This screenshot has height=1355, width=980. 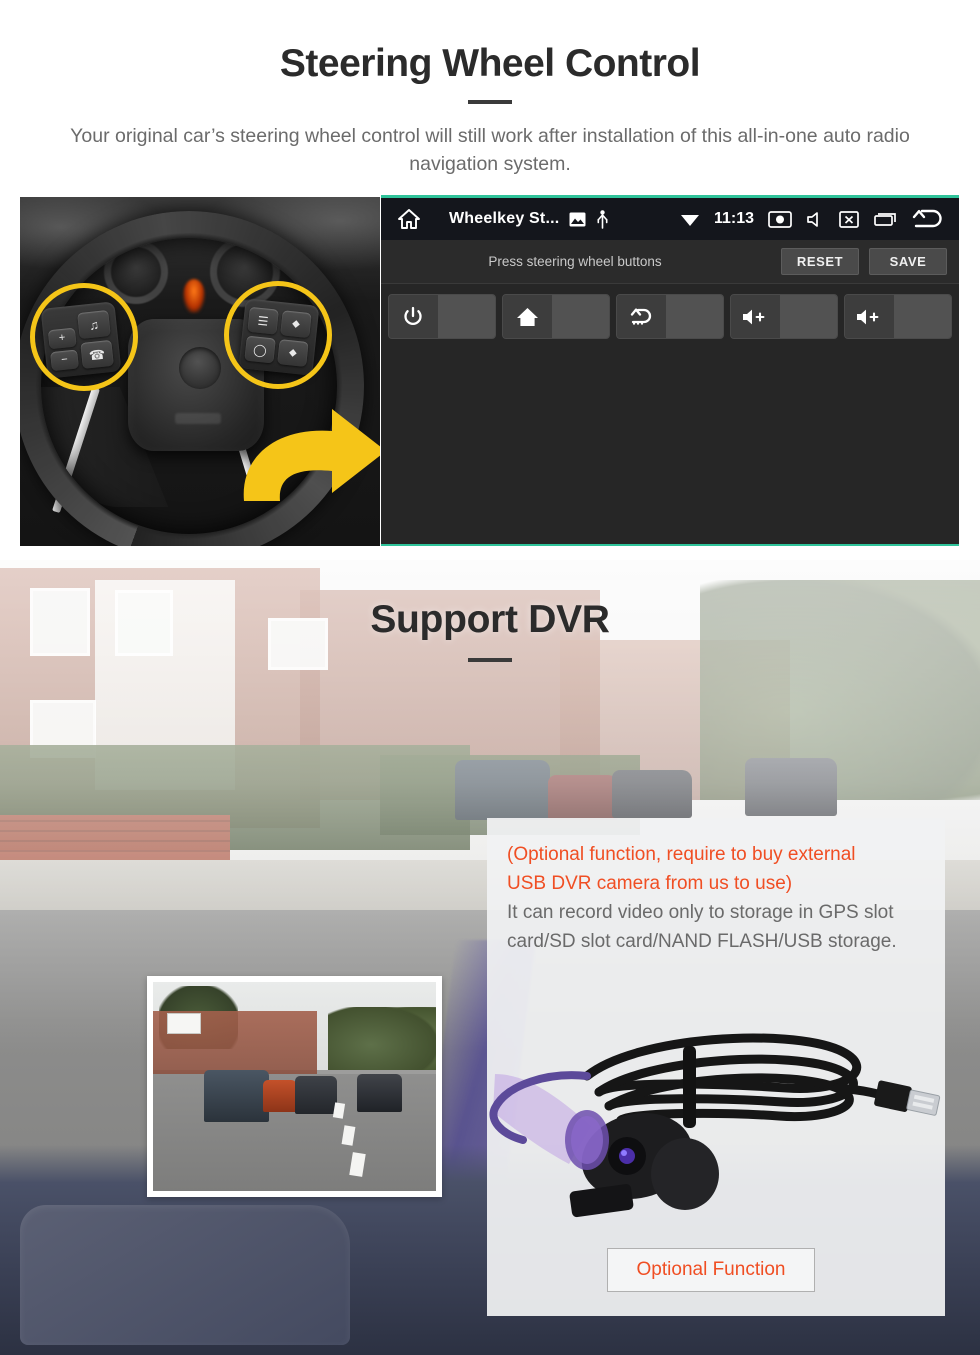 I want to click on wifi-icon, so click(x=690, y=219).